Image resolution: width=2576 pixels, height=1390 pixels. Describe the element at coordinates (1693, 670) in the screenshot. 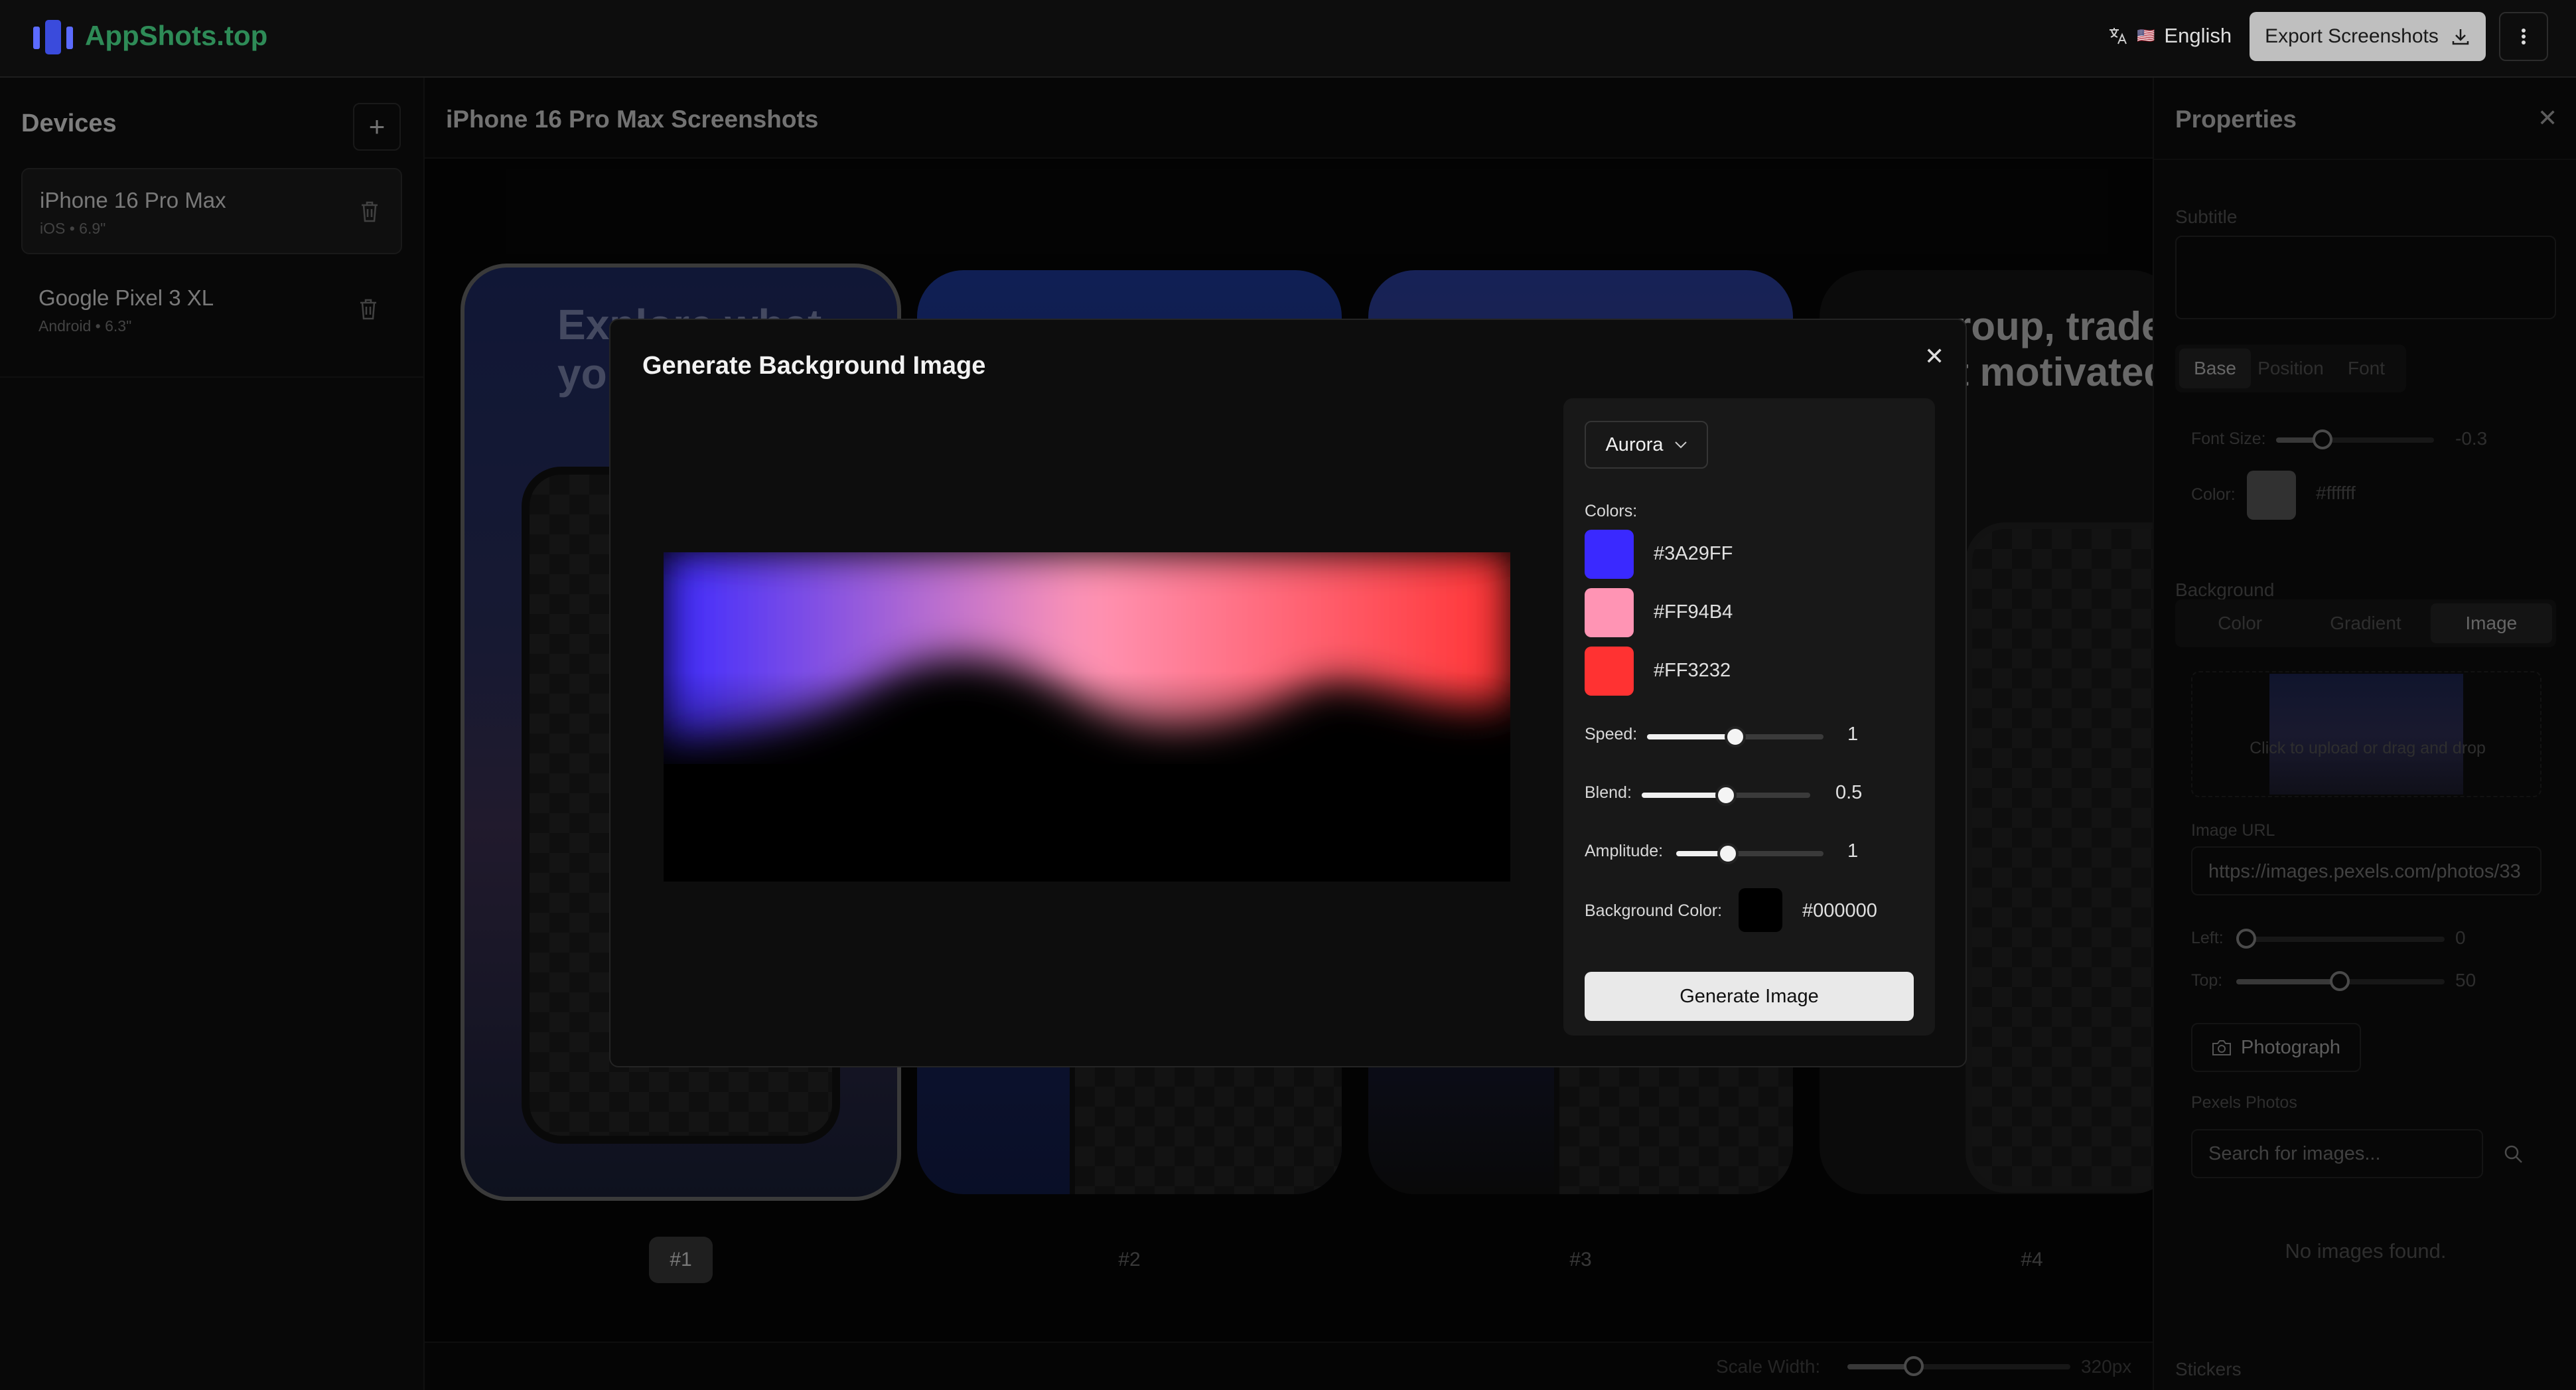

I see `color-hex-3: #FF3232` at that location.